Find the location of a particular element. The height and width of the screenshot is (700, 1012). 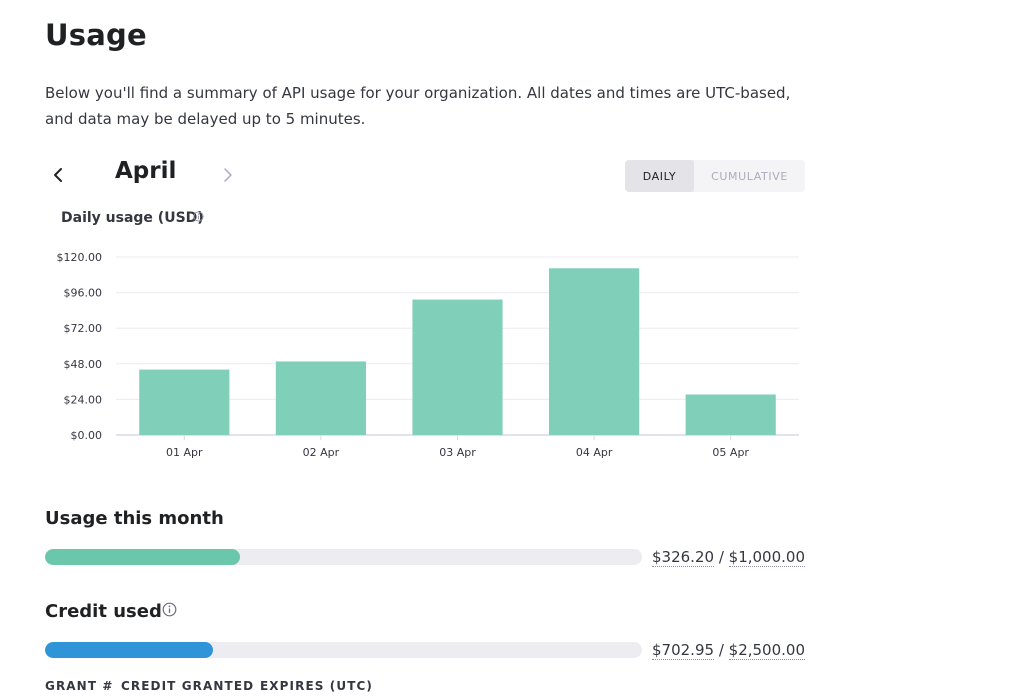

credit-progress-fill is located at coordinates (129, 650).